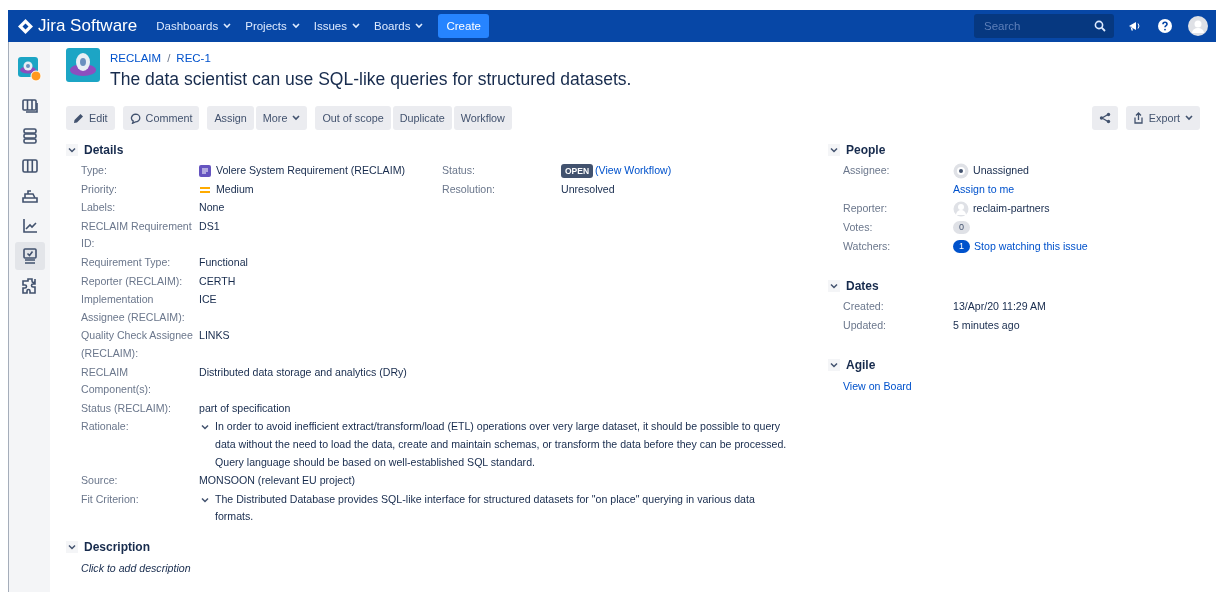 The width and height of the screenshot is (1216, 592). I want to click on comment-button: Comment, so click(161, 118).